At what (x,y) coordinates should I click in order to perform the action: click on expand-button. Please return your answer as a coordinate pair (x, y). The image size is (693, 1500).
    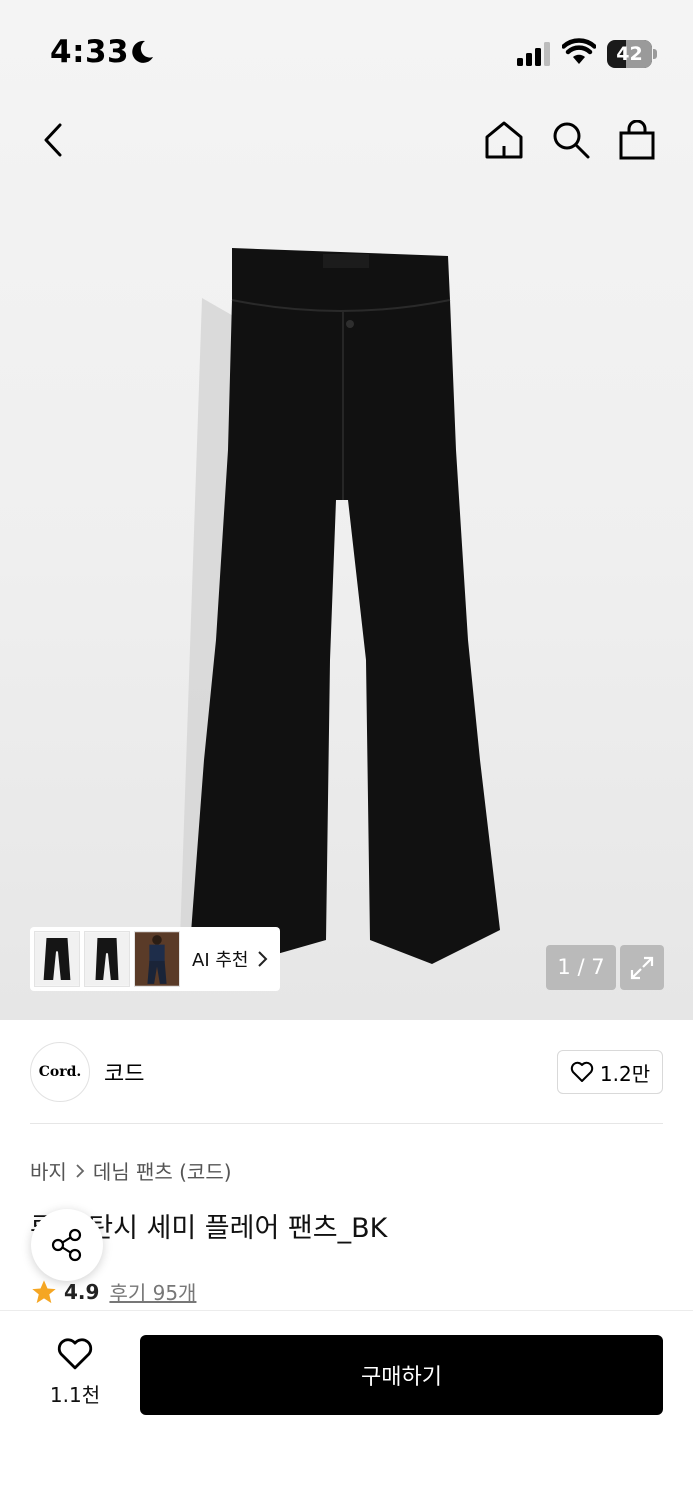
    Looking at the image, I should click on (642, 967).